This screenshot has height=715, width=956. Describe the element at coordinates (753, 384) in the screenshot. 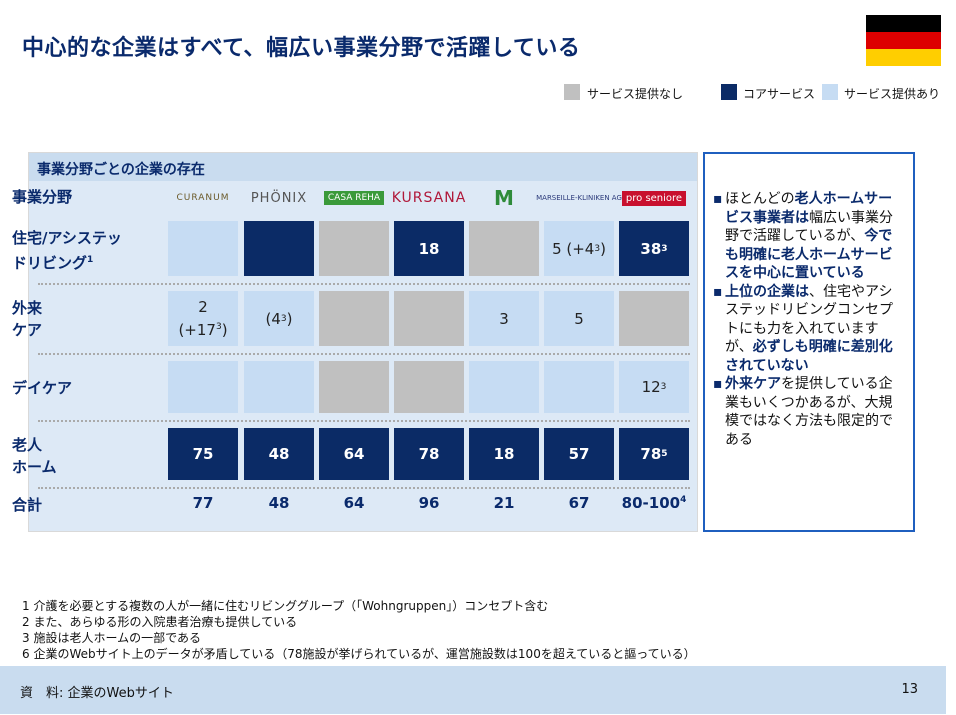

I see `finding-3-highlight: 外来ケア` at that location.